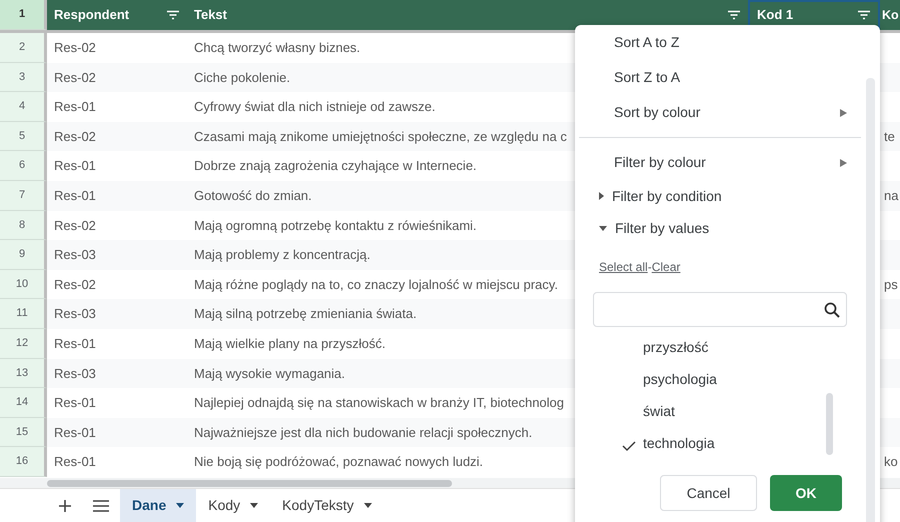 This screenshot has width=900, height=522. Describe the element at coordinates (376, 284) in the screenshot. I see `table-cell-text: Mają różne poglądy na to, co znaczy lojalność w miejscu pracy.` at that location.